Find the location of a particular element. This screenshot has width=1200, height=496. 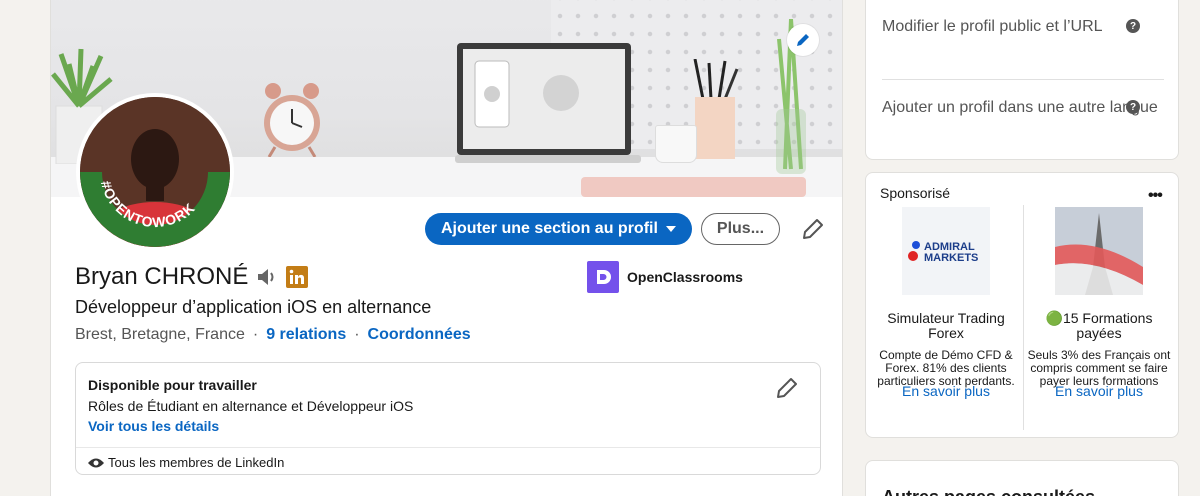

linkedin-premium-icon is located at coordinates (297, 277).